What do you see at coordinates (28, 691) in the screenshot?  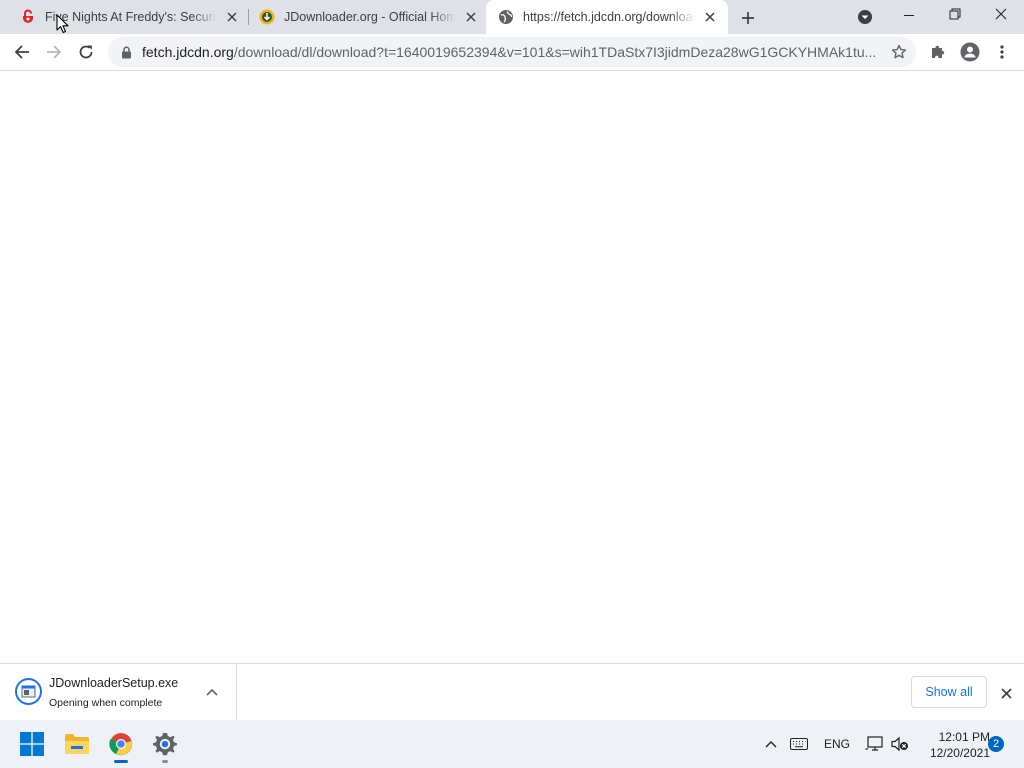 I see `in-progress-file-icon` at bounding box center [28, 691].